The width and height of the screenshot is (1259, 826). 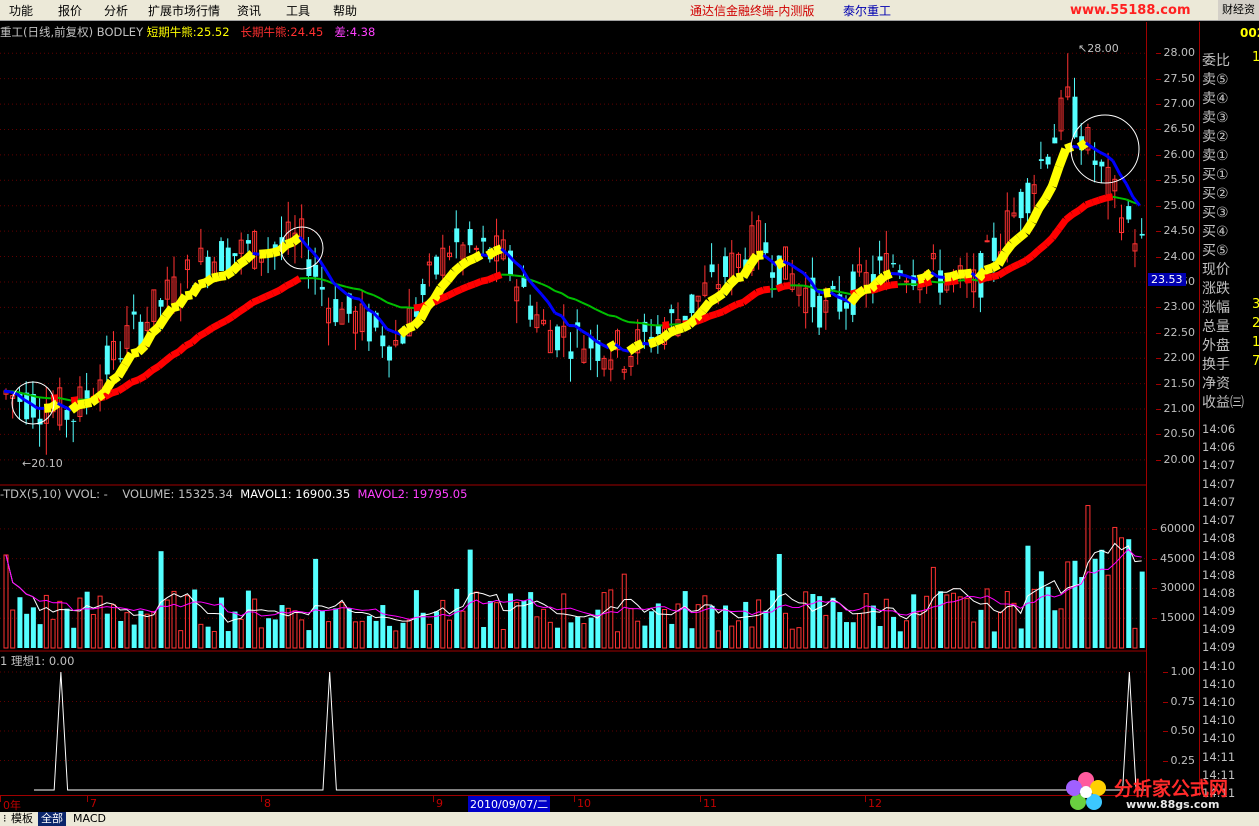 I want to click on tab-template: 模板, so click(x=22, y=819).